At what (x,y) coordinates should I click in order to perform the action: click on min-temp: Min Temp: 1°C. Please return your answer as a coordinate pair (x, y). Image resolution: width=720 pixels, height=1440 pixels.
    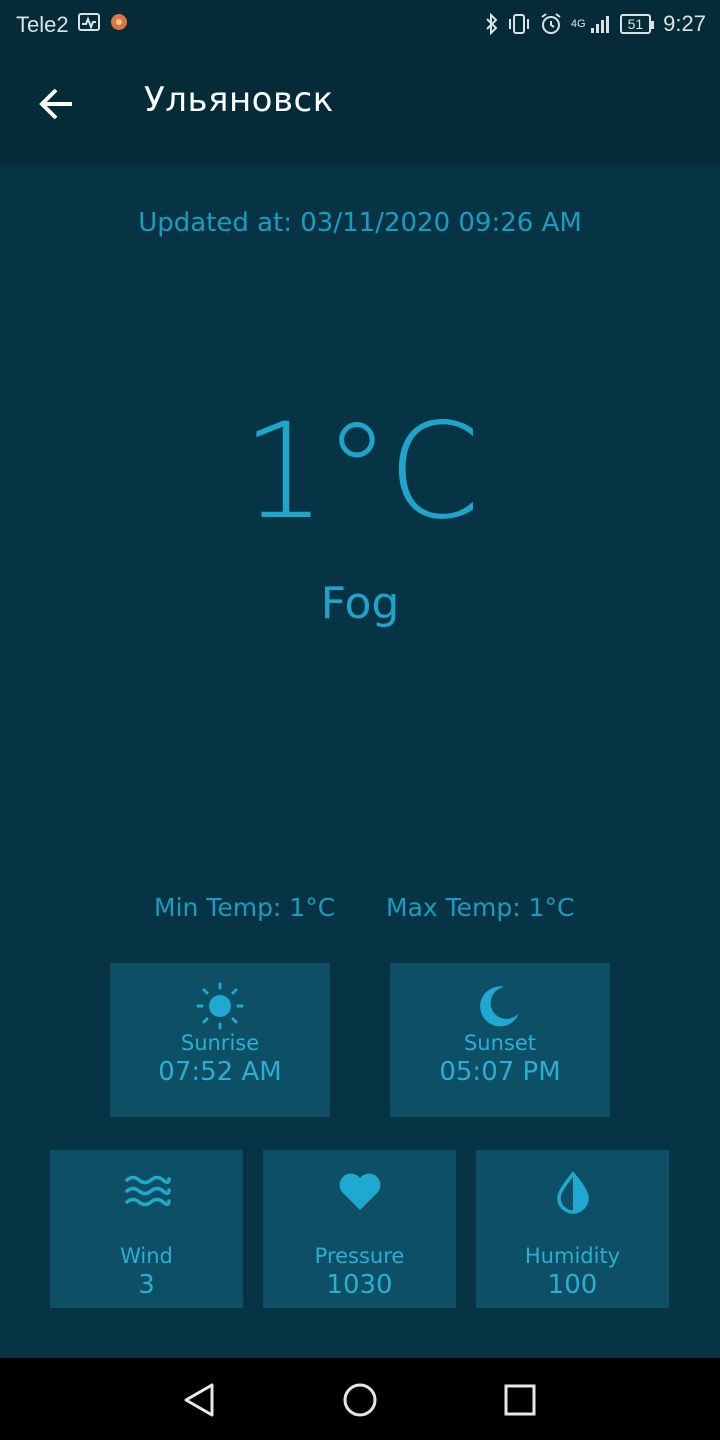
    Looking at the image, I should click on (245, 907).